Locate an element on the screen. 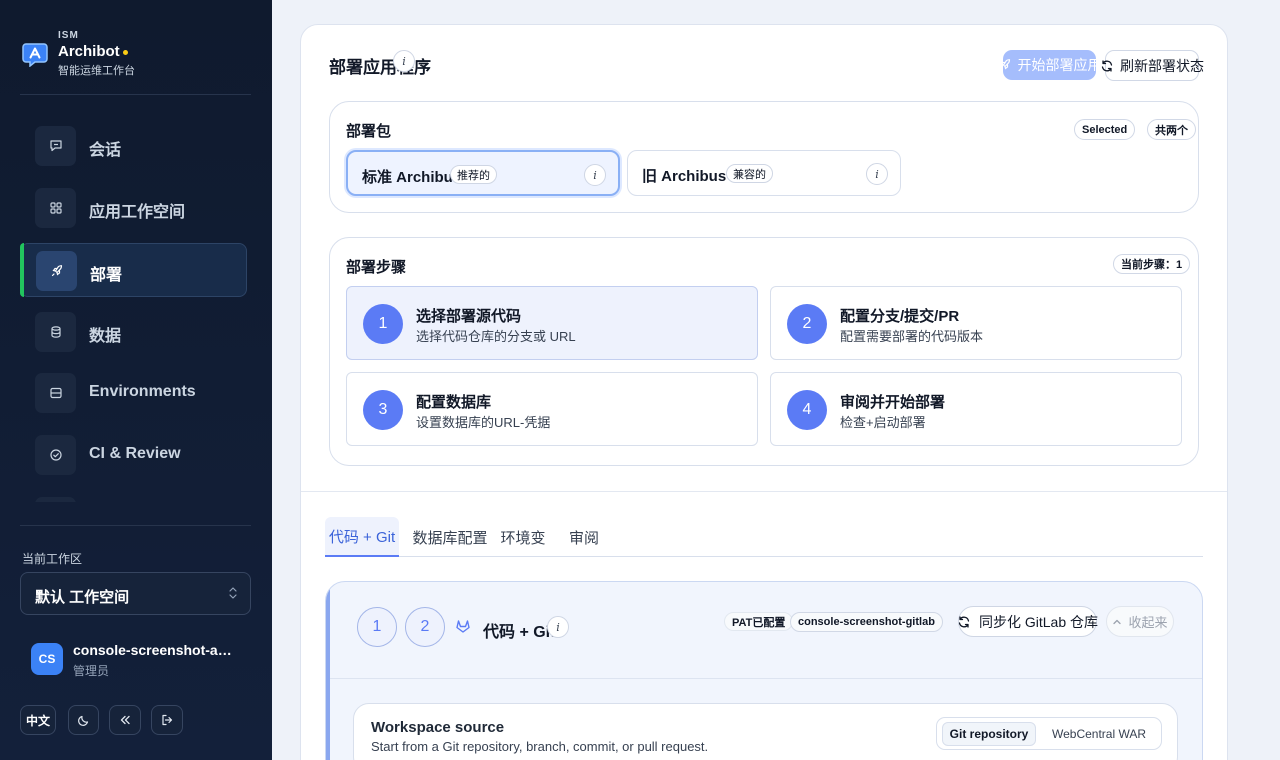 The width and height of the screenshot is (1280, 760). option-git-repository: Git repository is located at coordinates (989, 734).